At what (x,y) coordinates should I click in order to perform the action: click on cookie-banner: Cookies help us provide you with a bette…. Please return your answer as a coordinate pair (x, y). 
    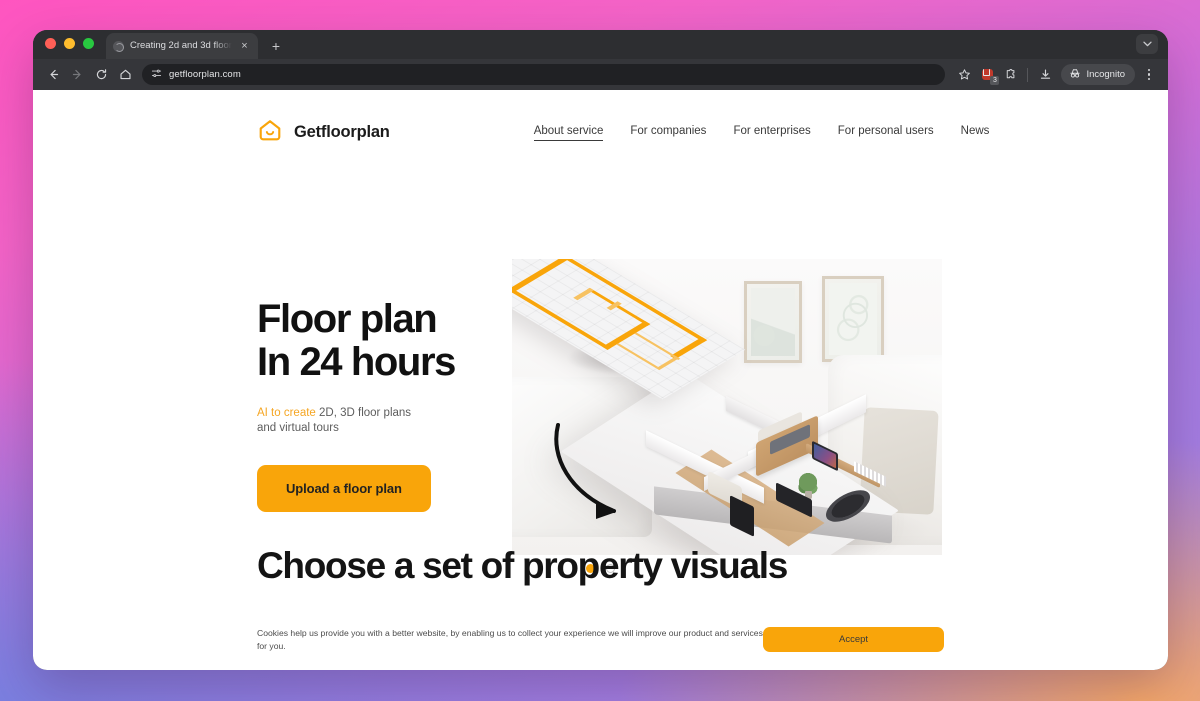
    Looking at the image, I should click on (600, 639).